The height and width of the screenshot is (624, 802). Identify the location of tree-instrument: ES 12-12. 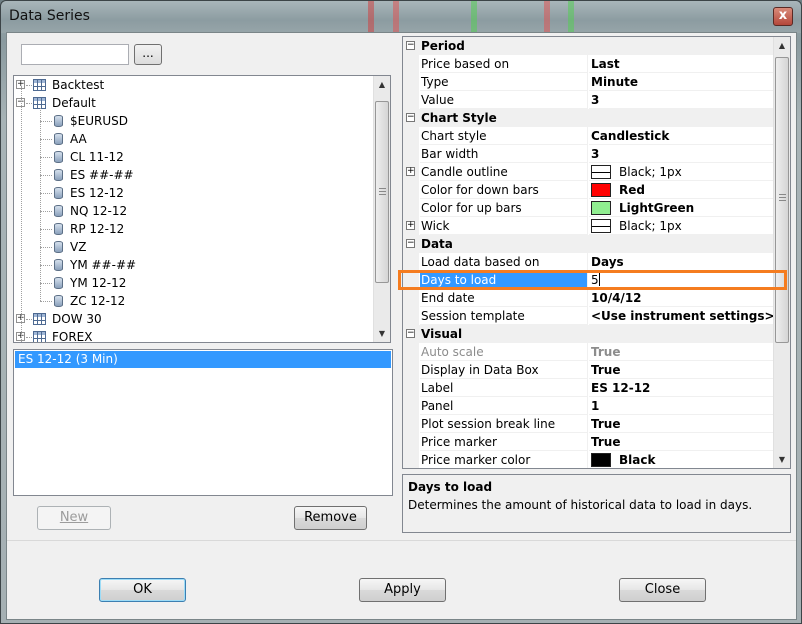
(192, 193).